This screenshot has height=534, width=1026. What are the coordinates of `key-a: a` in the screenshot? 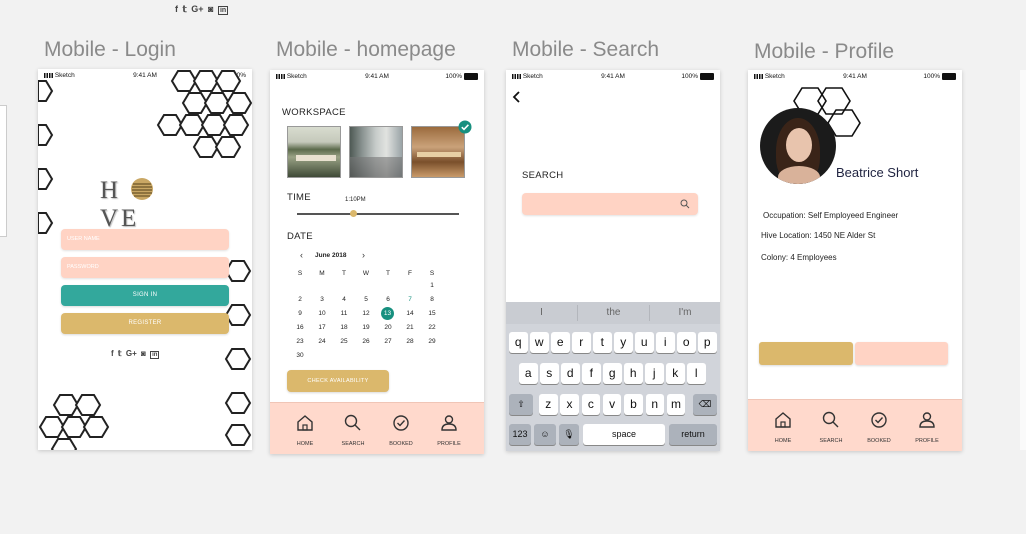 It's located at (528, 373).